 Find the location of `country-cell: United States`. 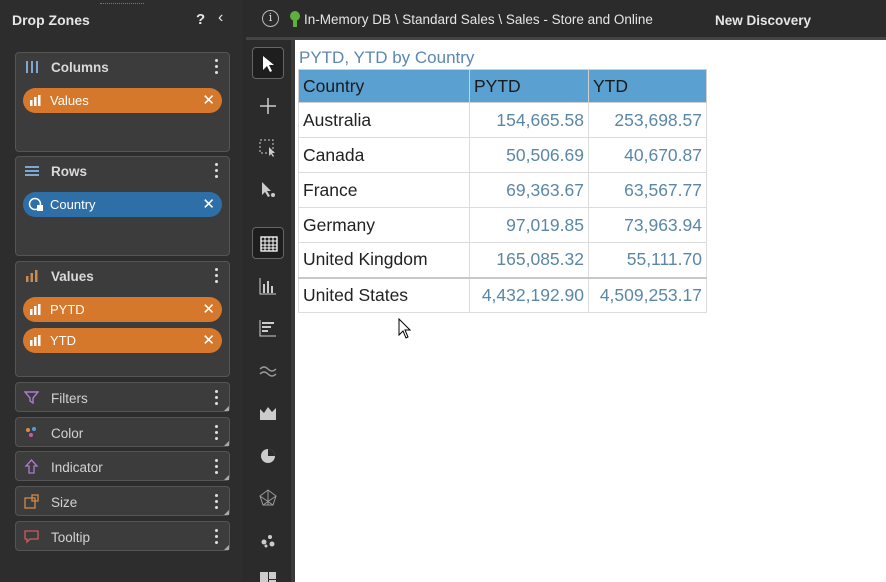

country-cell: United States is located at coordinates (384, 294).